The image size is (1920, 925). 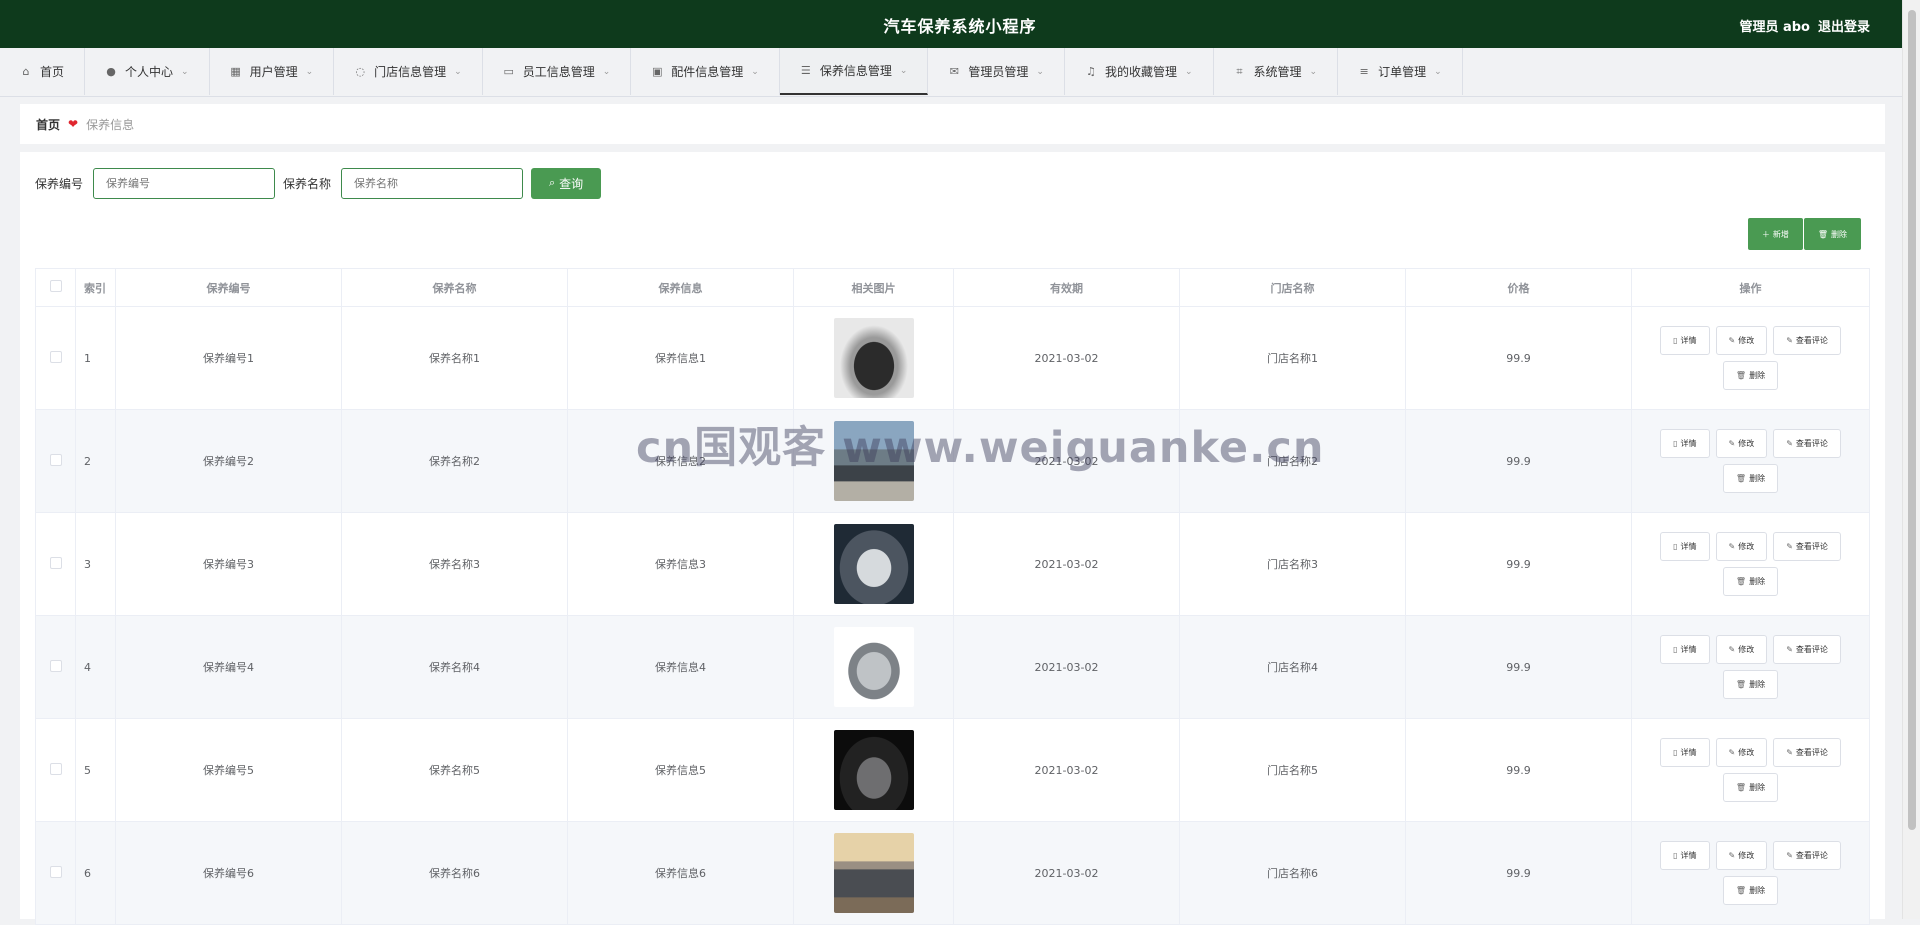 I want to click on menu-item-label: 我的收藏管理, so click(x=1140, y=72).